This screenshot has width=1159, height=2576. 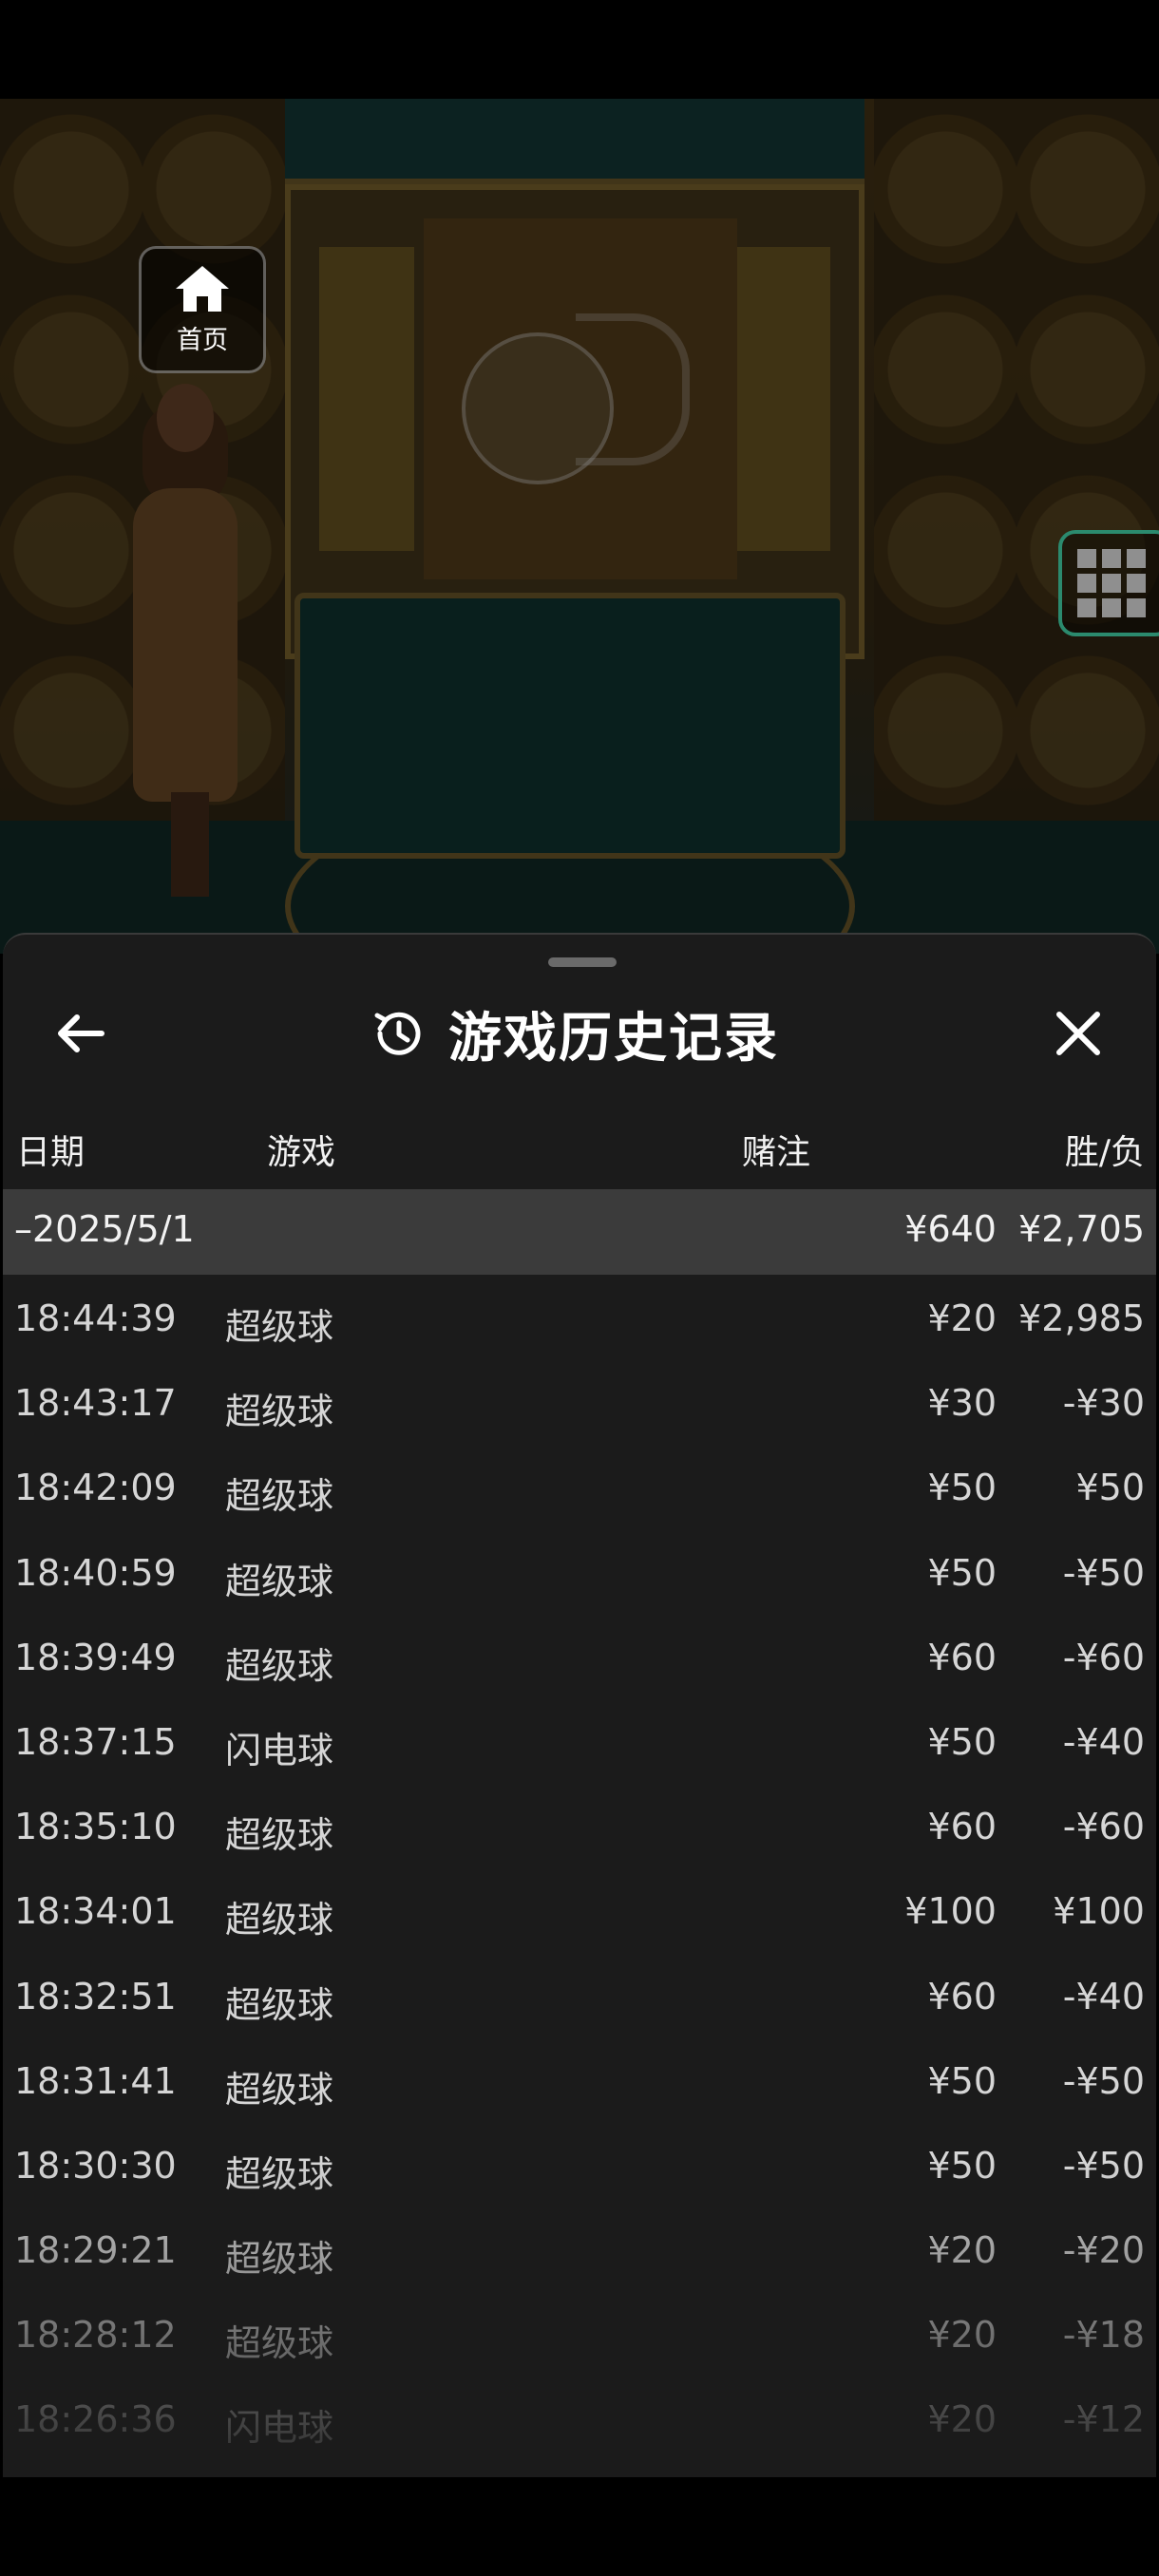 I want to click on row-time: 18:40:59, so click(x=95, y=1572).